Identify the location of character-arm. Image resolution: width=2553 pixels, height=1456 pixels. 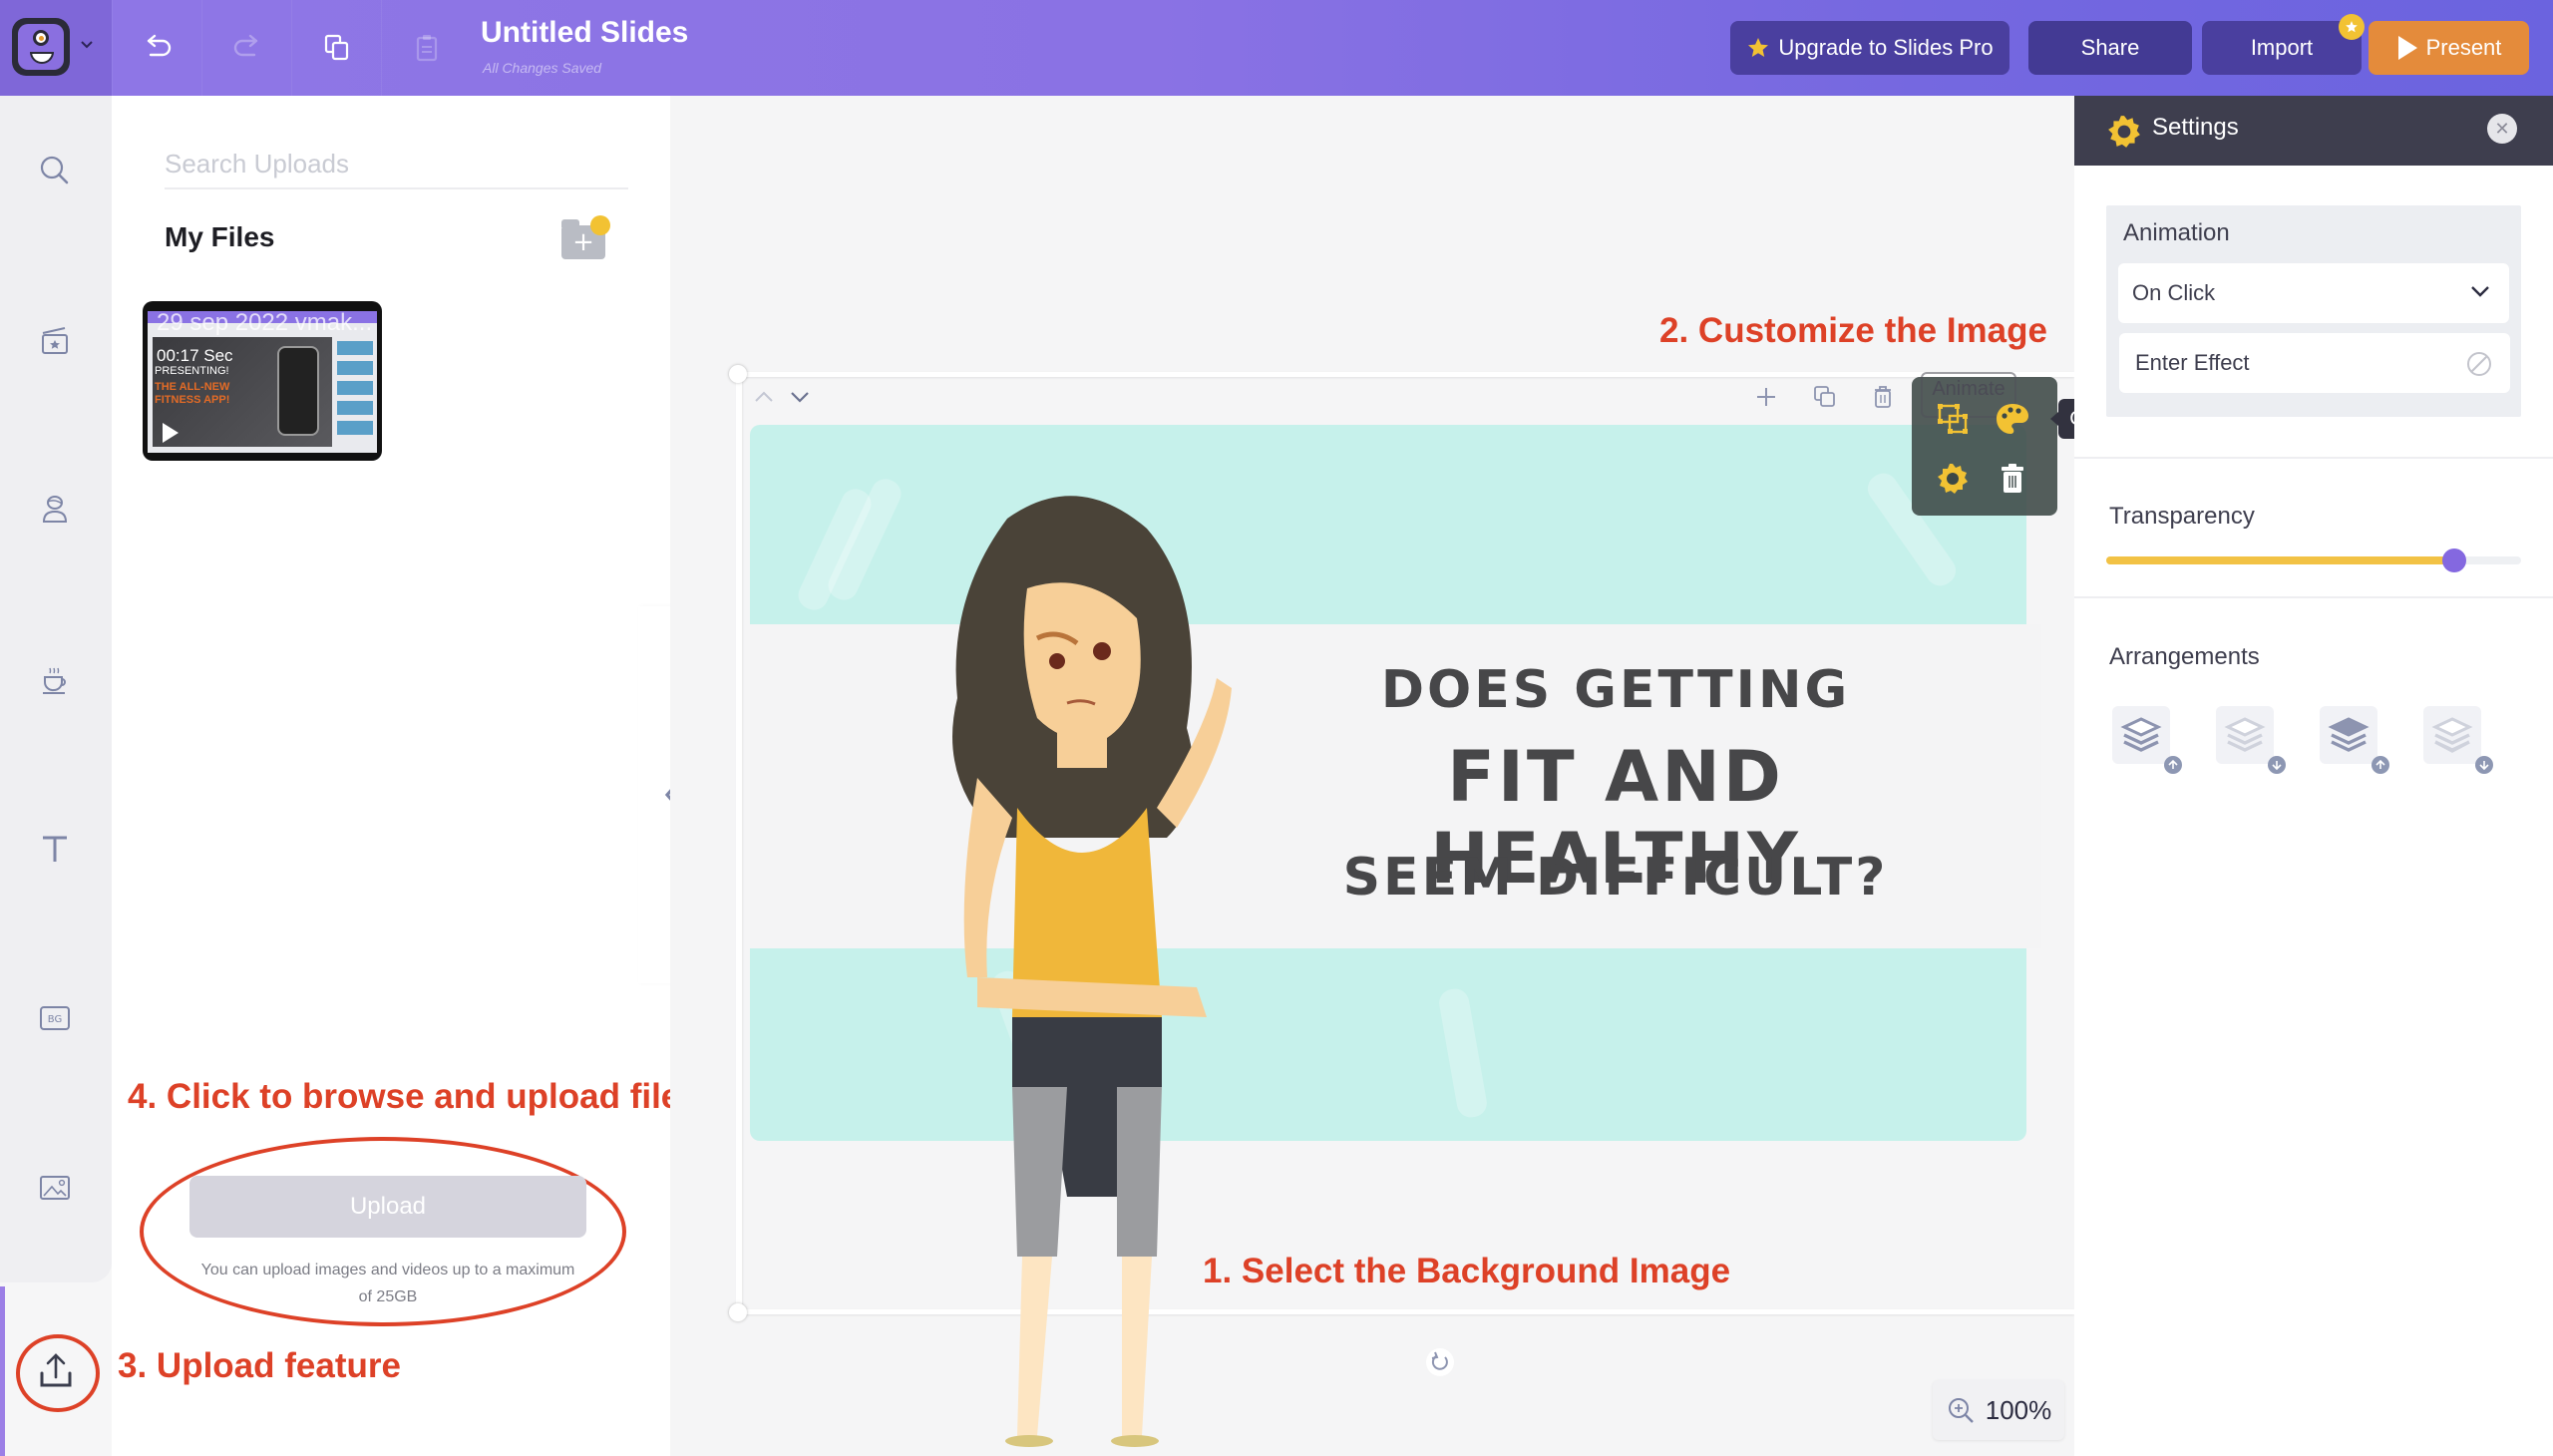
(1092, 997).